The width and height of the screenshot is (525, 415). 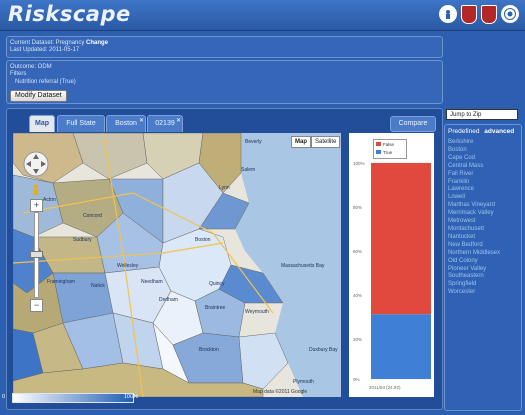 What do you see at coordinates (209, 350) in the screenshot?
I see `place-label: Brockton` at bounding box center [209, 350].